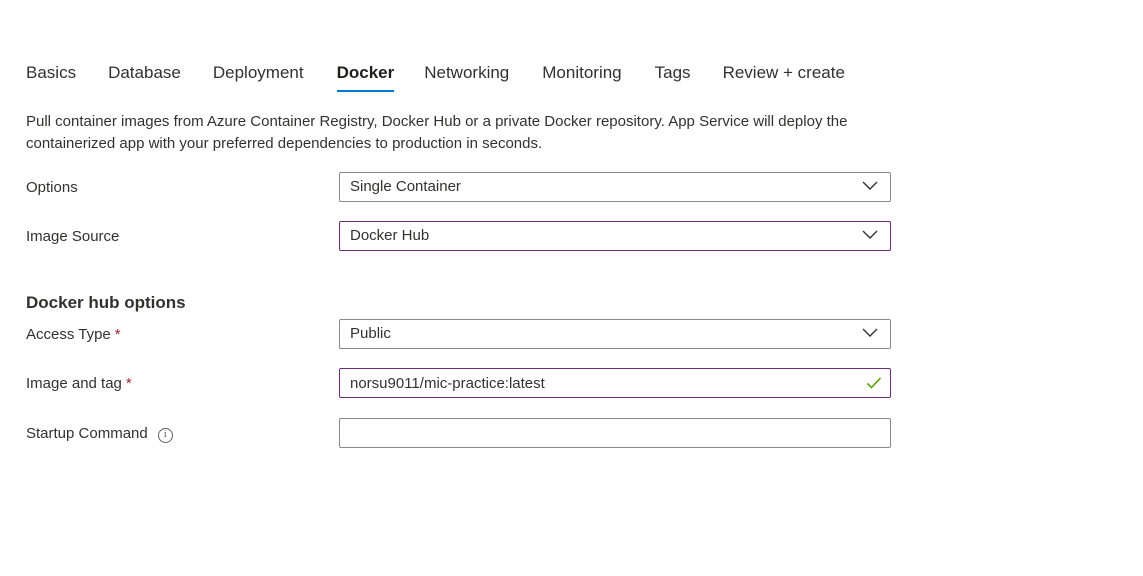  Describe the element at coordinates (673, 76) in the screenshot. I see `tab-tags: Tags` at that location.